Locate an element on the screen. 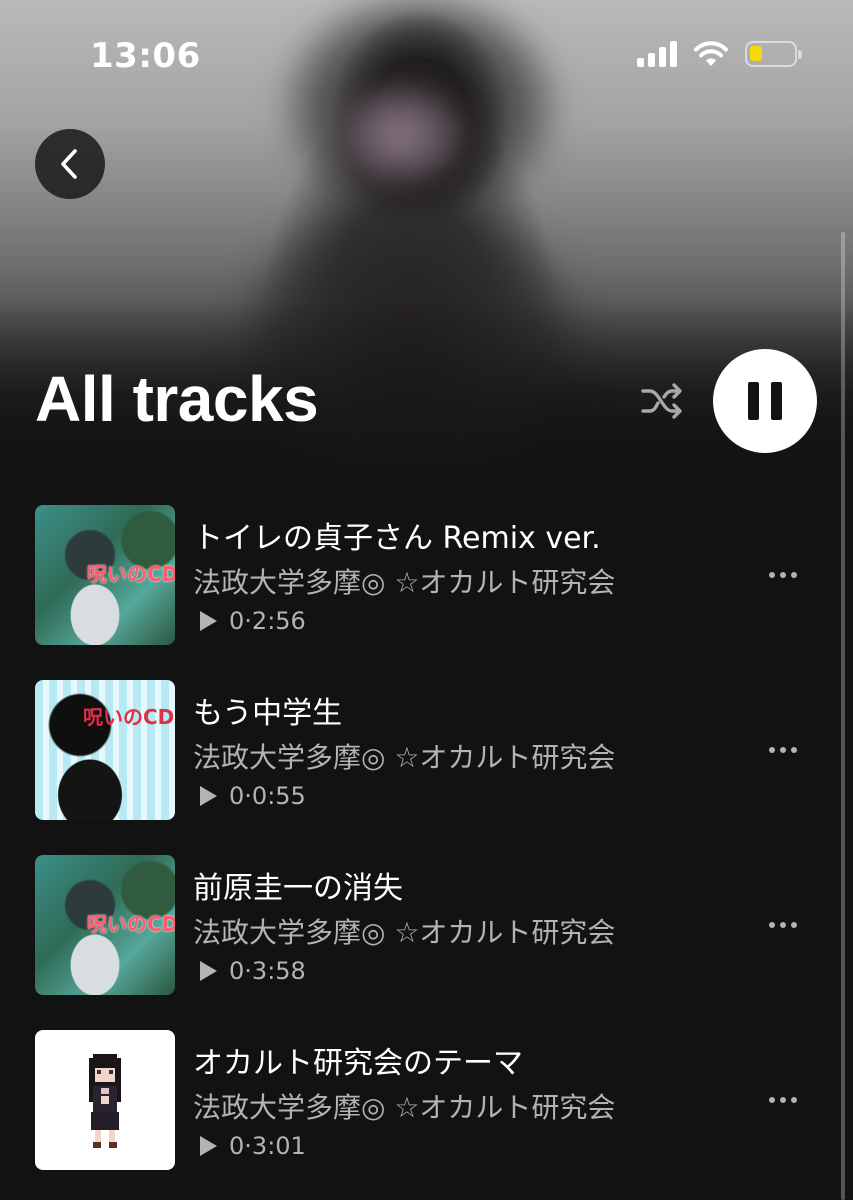 This screenshot has width=853, height=1200. track-title: もう中学生 is located at coordinates (268, 713).